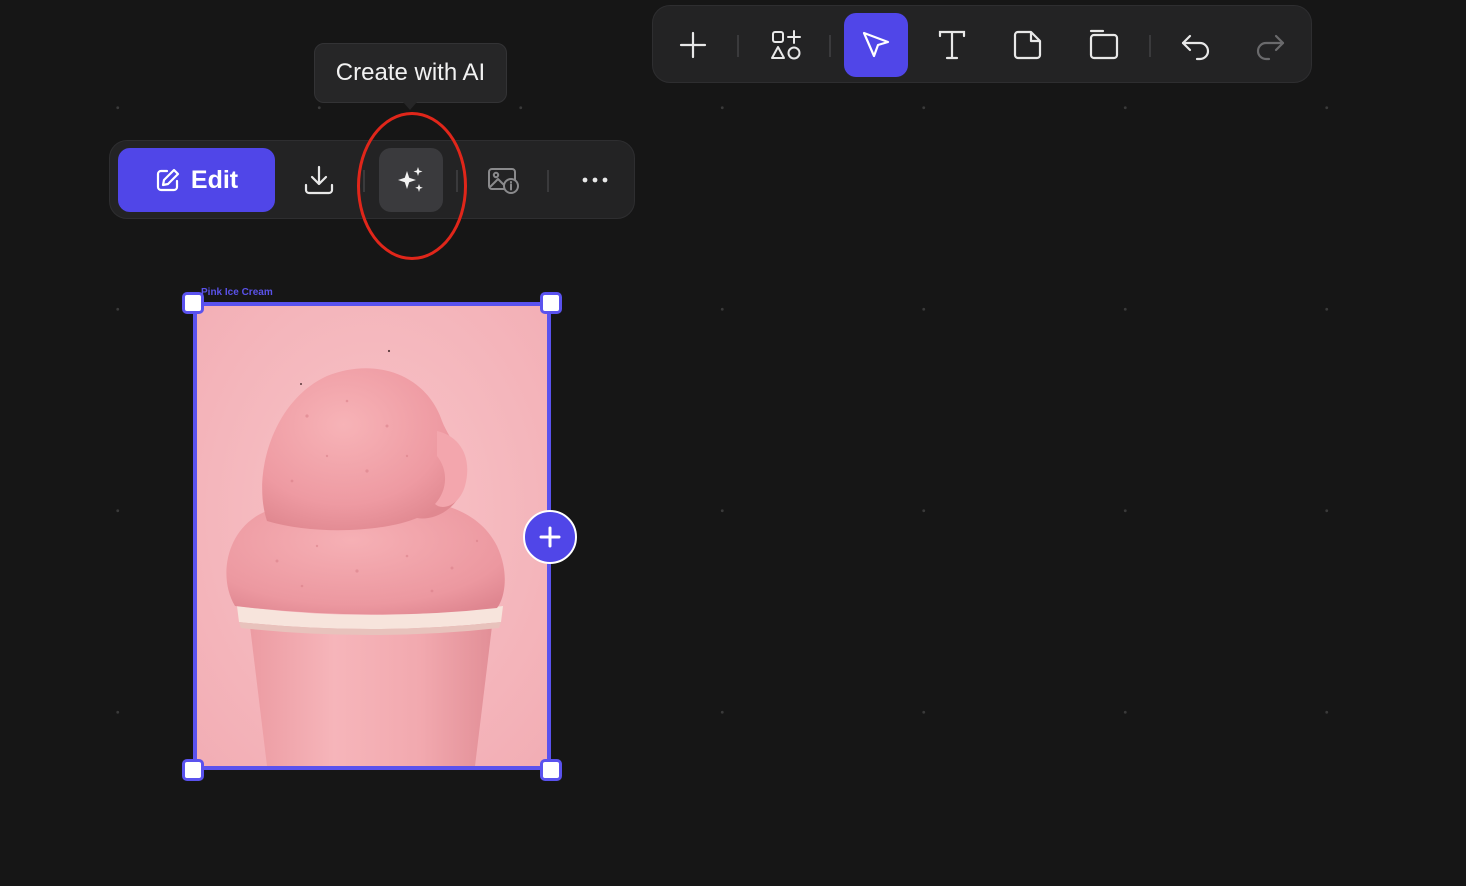 The image size is (1466, 886). What do you see at coordinates (551, 303) in the screenshot?
I see `resize-handle-top-right` at bounding box center [551, 303].